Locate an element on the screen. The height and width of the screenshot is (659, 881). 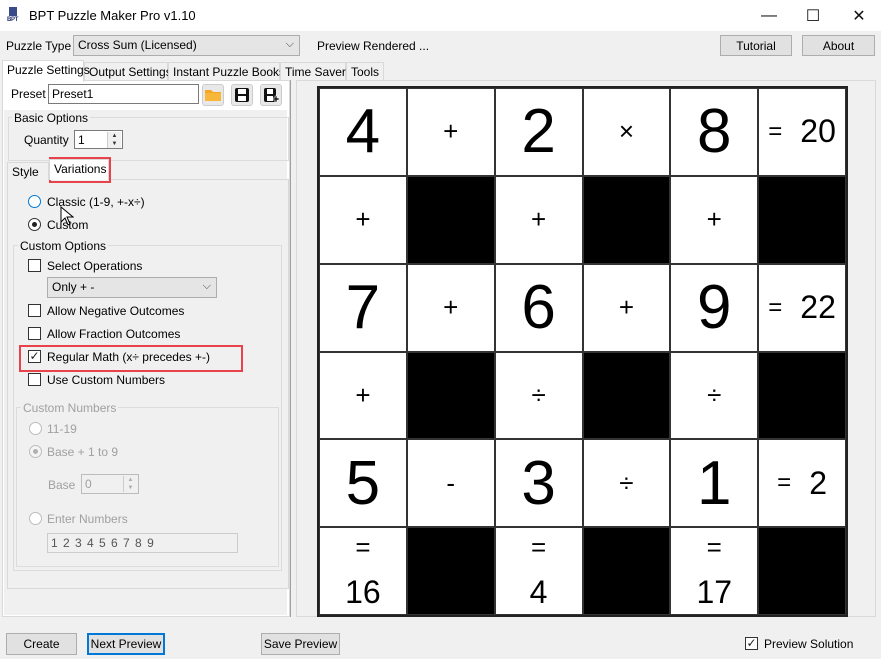
spin-buttons: ▲ ▼ is located at coordinates (114, 140).